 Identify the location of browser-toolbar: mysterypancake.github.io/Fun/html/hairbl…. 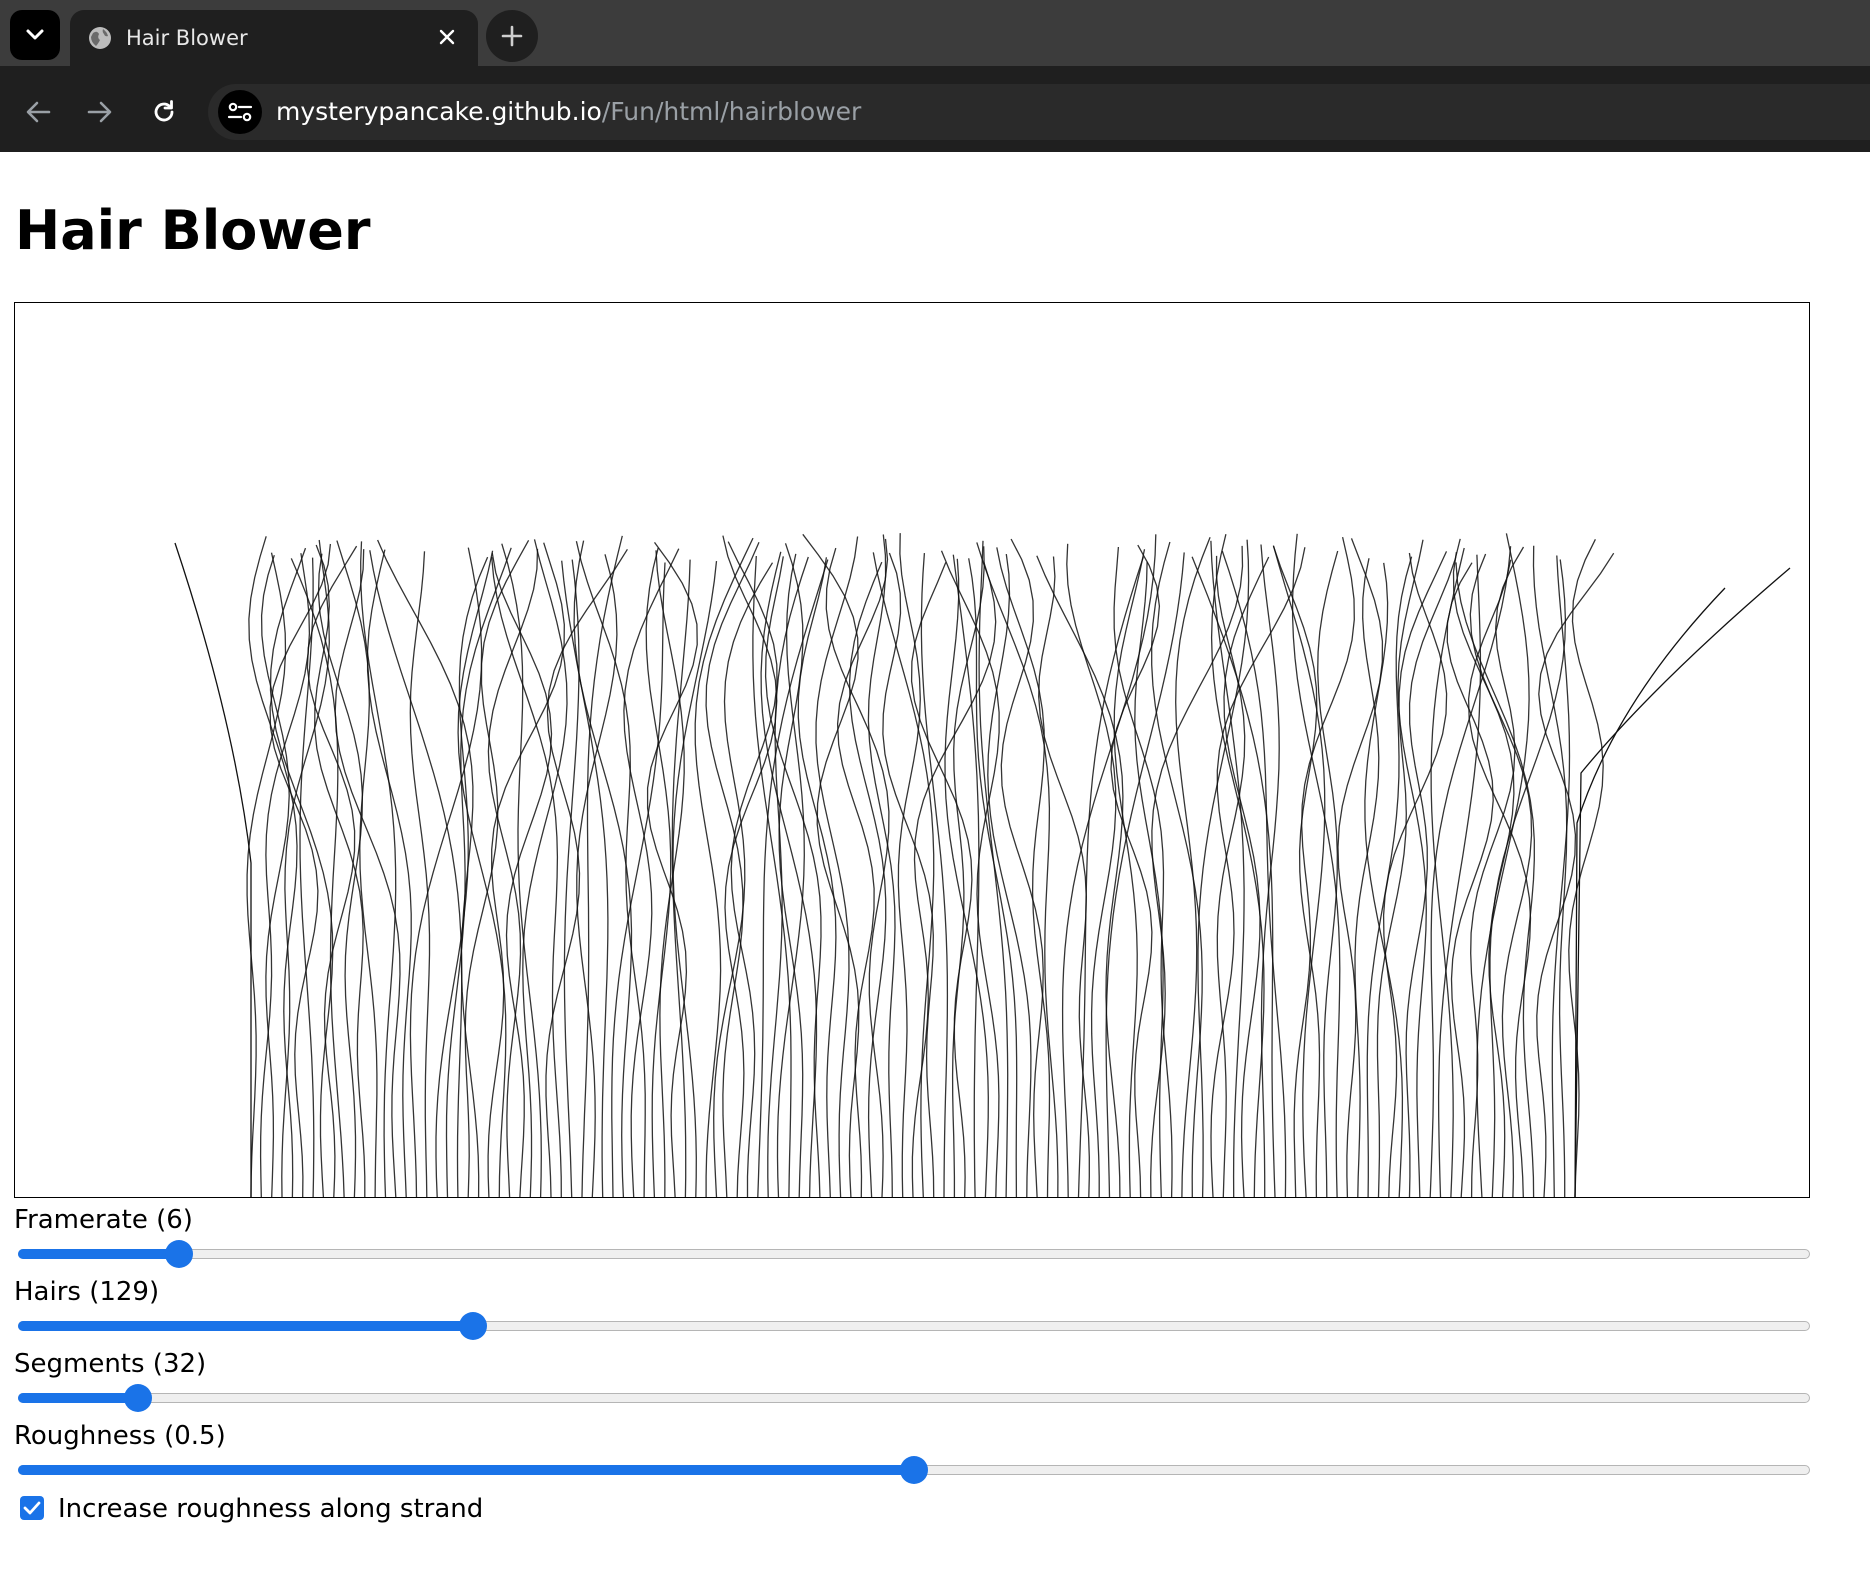
(935, 112).